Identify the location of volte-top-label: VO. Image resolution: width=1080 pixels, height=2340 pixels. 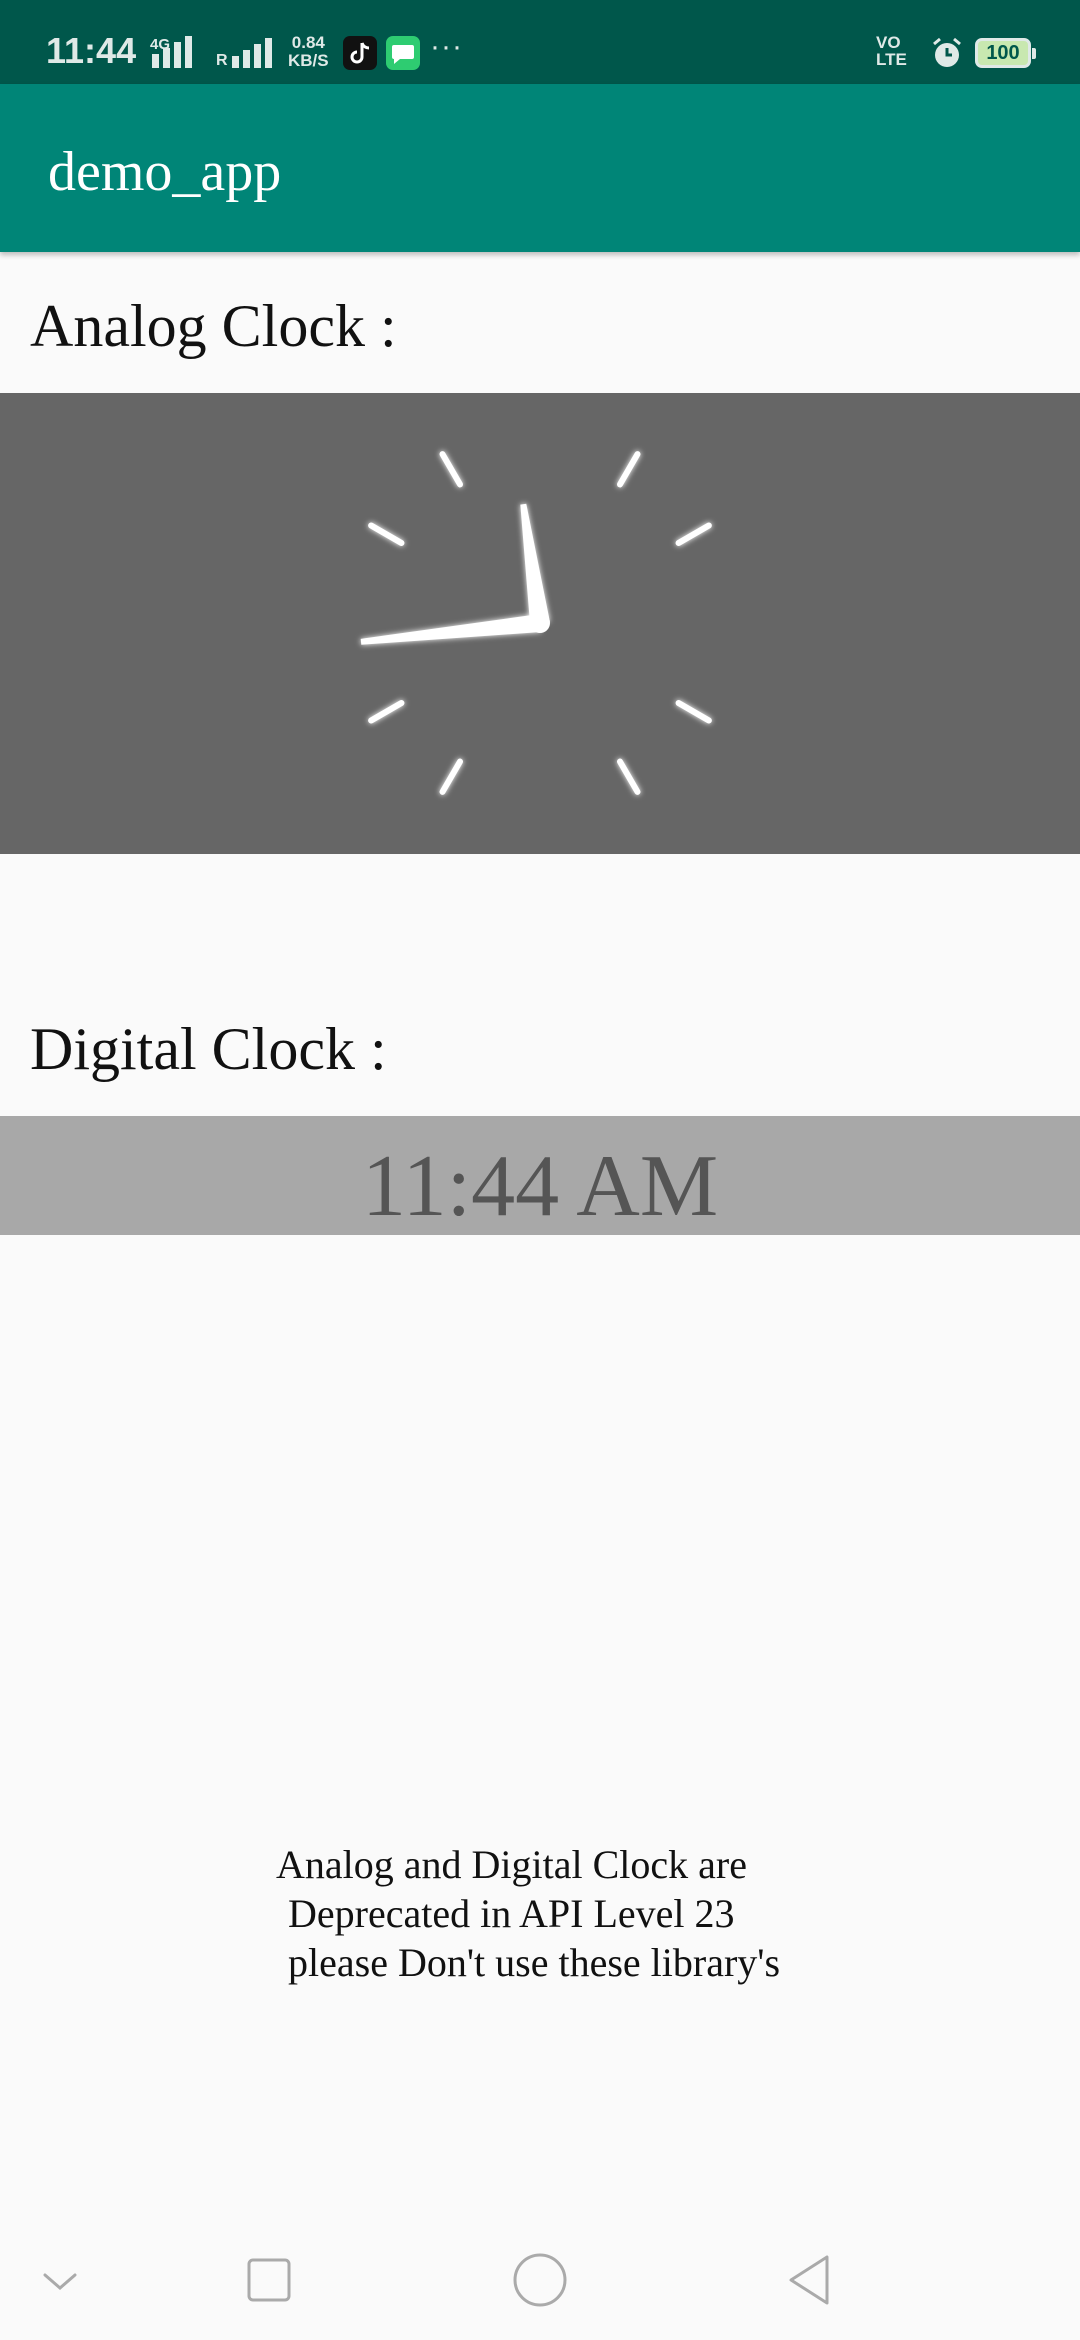
(888, 42).